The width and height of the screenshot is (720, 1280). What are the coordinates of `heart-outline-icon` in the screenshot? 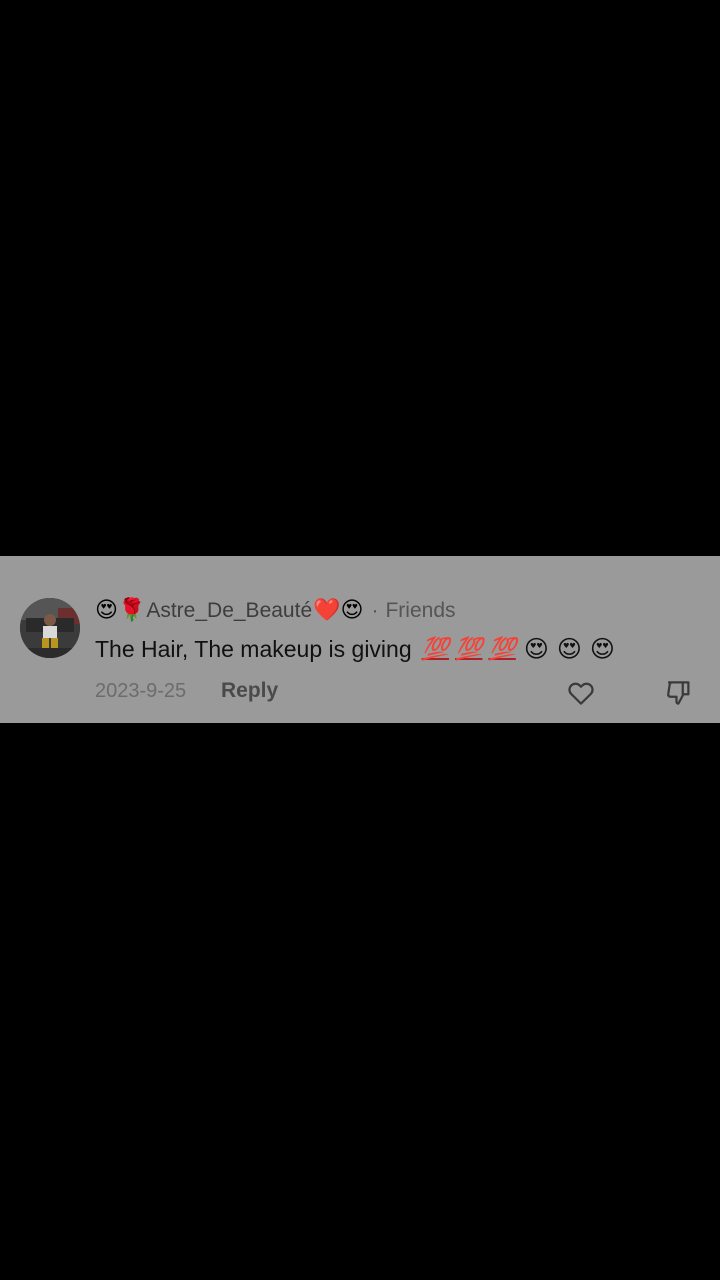 It's located at (581, 693).